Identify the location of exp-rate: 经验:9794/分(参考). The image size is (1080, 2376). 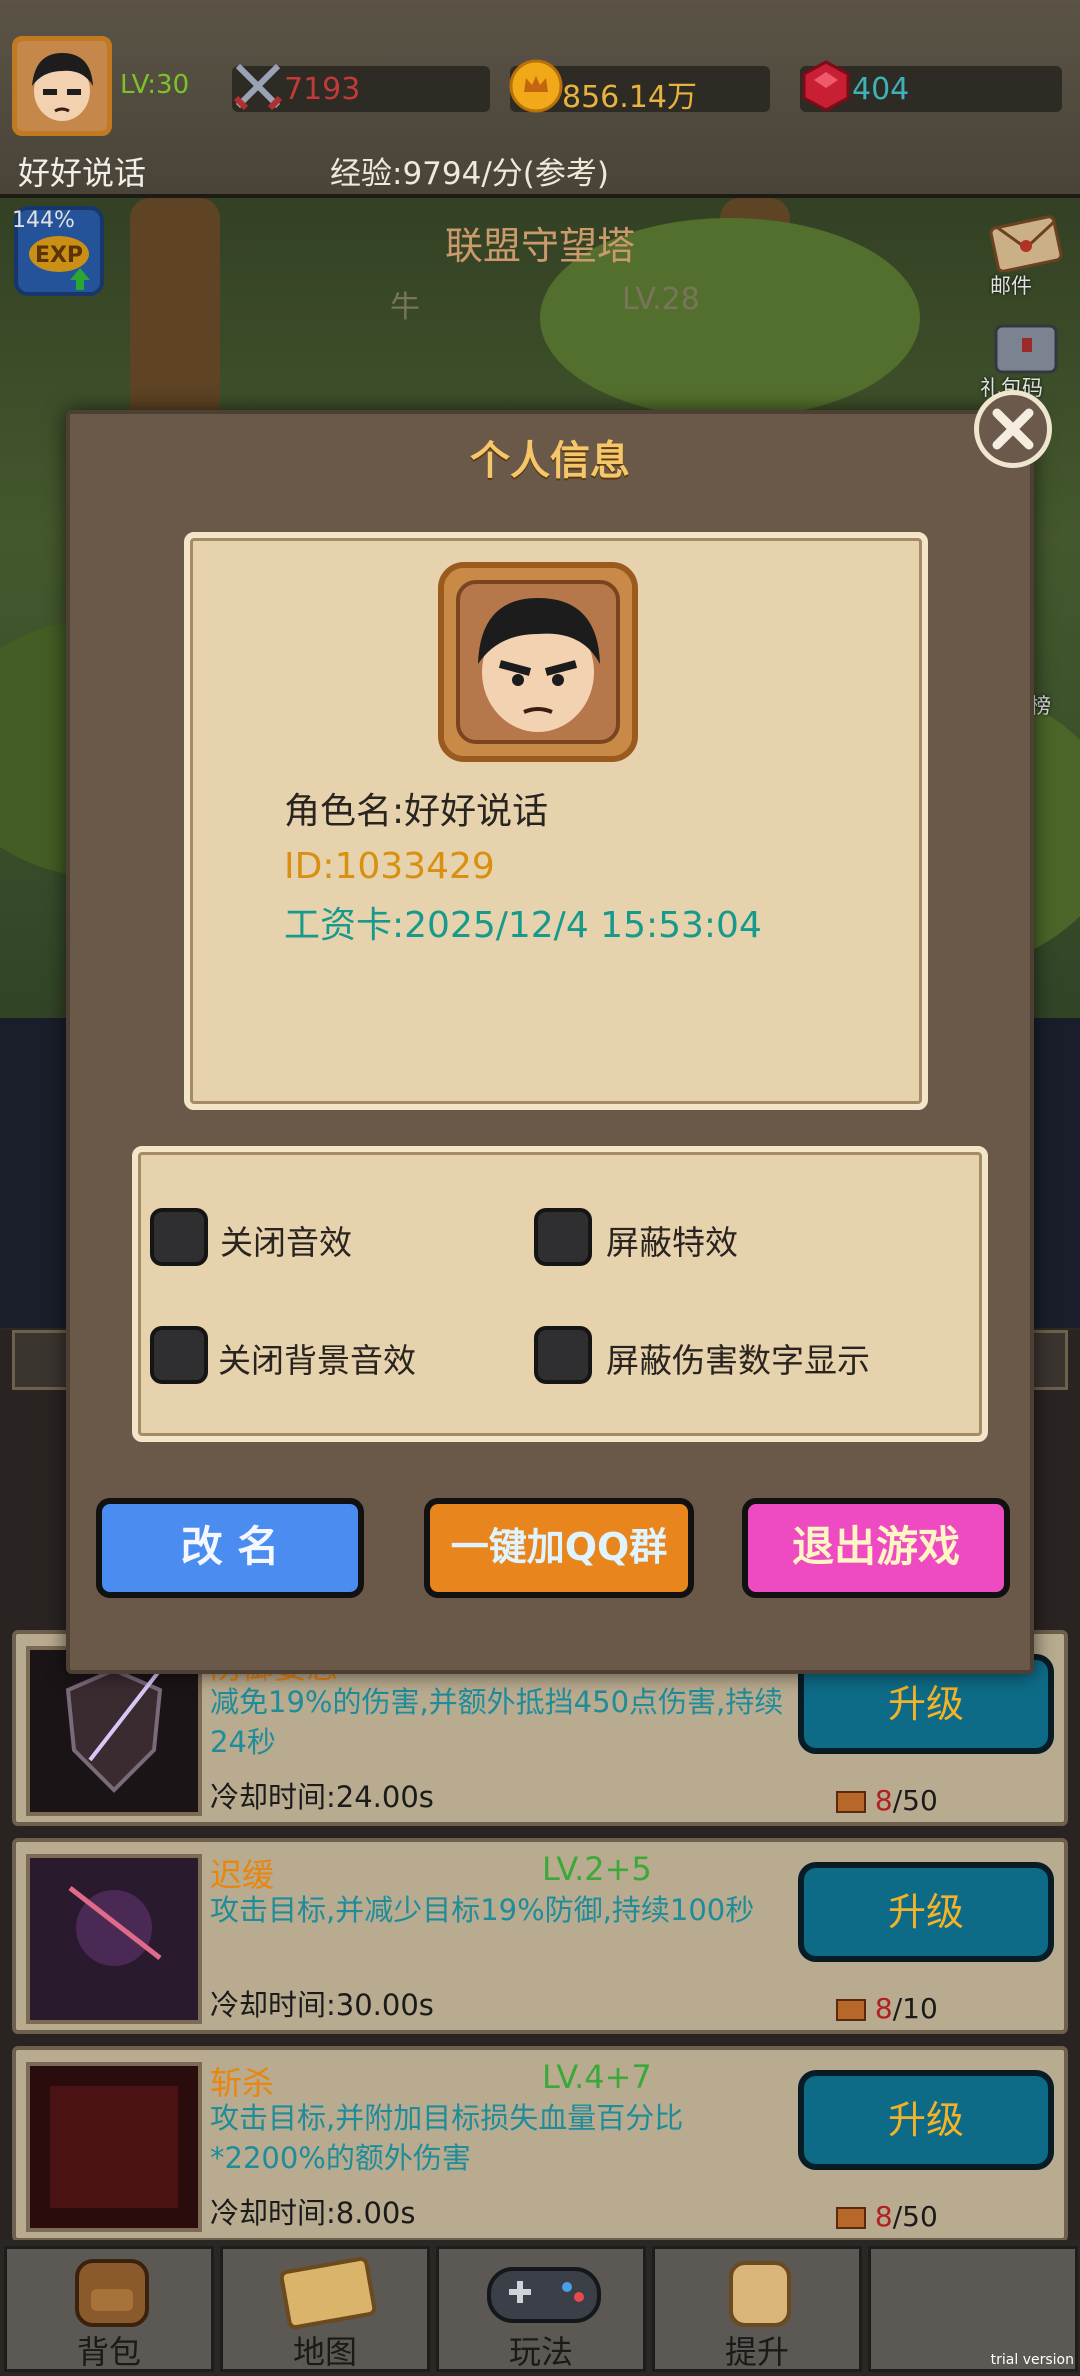
(469, 174).